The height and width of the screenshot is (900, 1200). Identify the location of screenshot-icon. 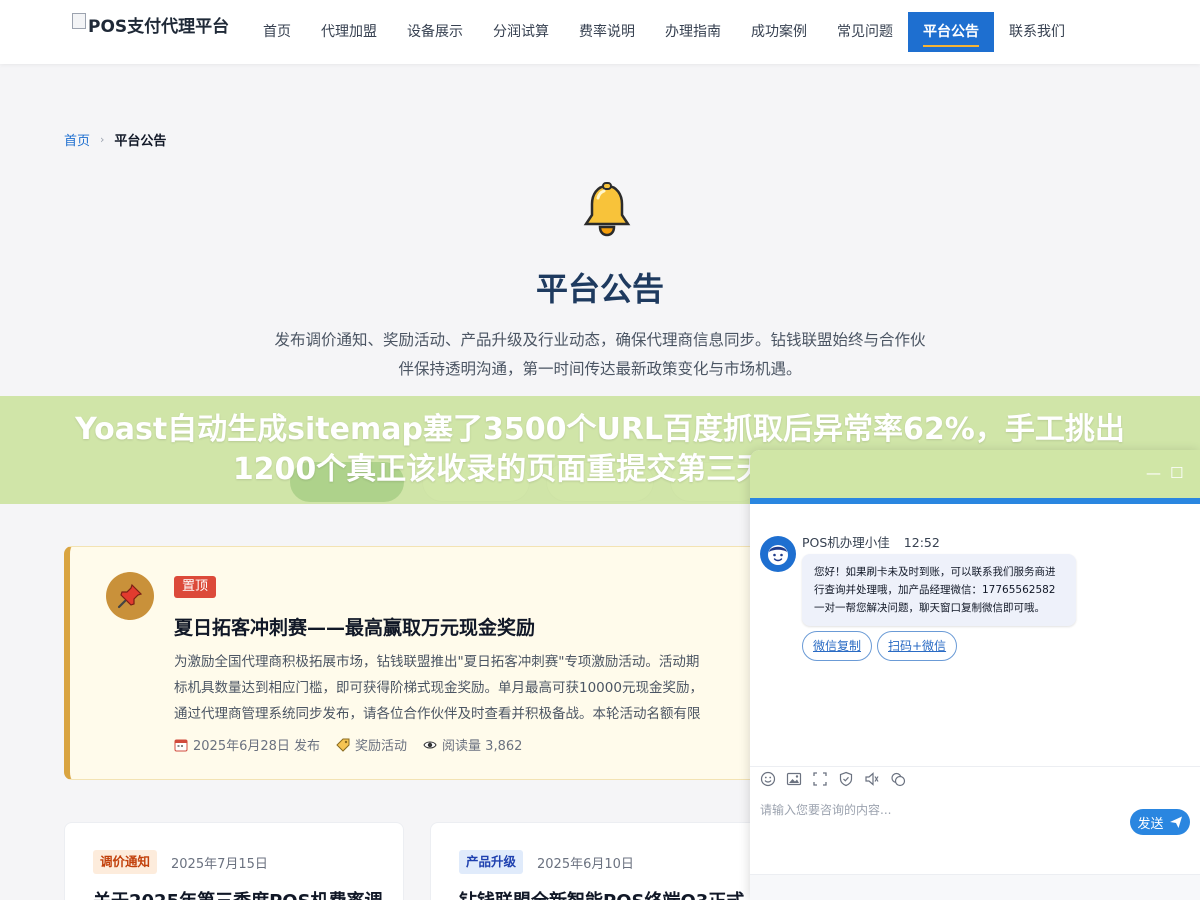
(820, 779).